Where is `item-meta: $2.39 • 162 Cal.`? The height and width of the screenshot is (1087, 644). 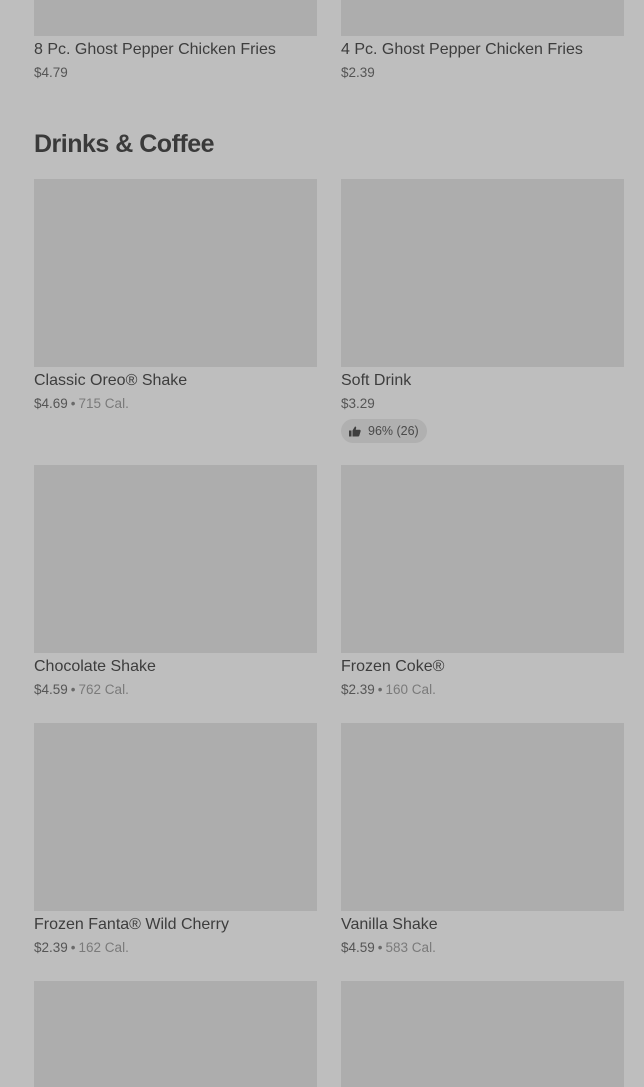 item-meta: $2.39 • 162 Cal. is located at coordinates (175, 948).